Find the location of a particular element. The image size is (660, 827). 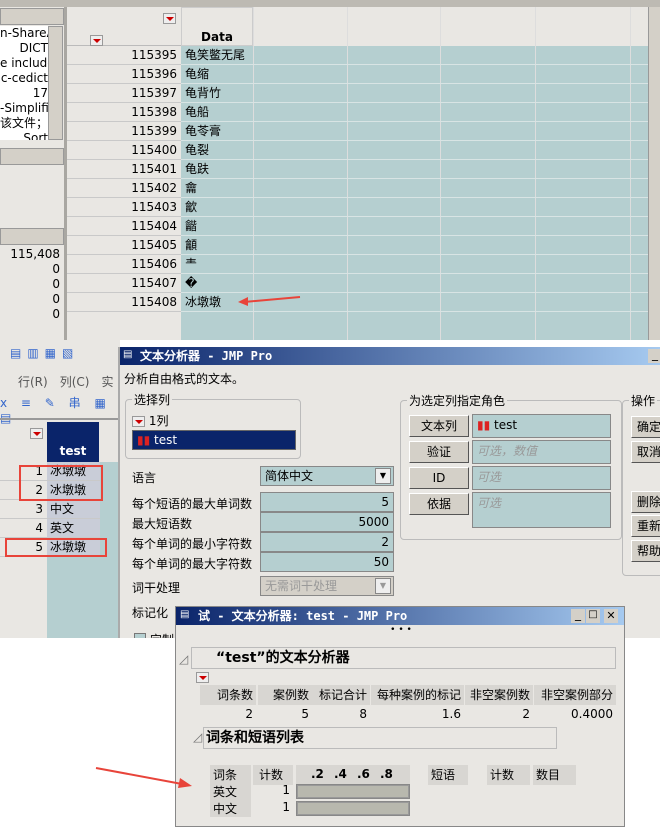

maximize-button: □ is located at coordinates (593, 616).